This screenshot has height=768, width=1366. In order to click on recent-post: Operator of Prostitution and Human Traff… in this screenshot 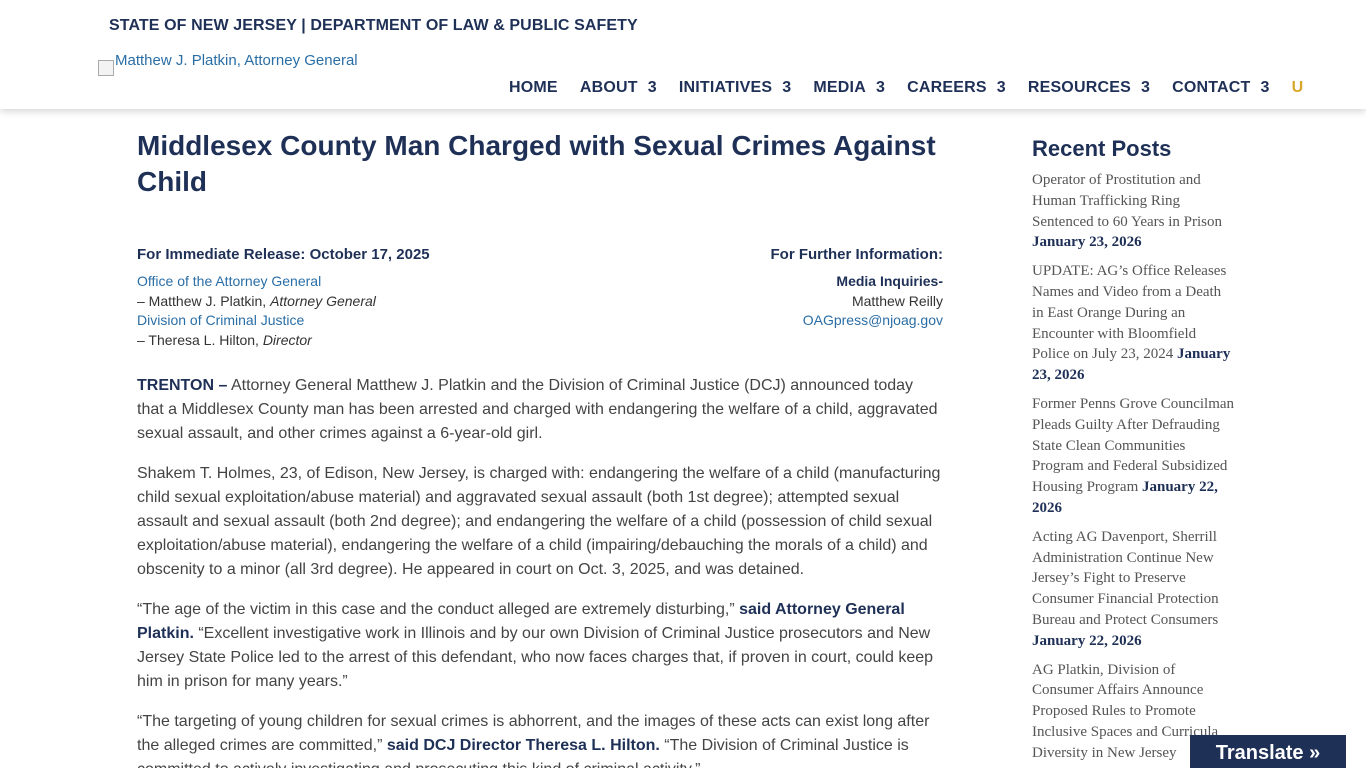, I will do `click(1134, 211)`.